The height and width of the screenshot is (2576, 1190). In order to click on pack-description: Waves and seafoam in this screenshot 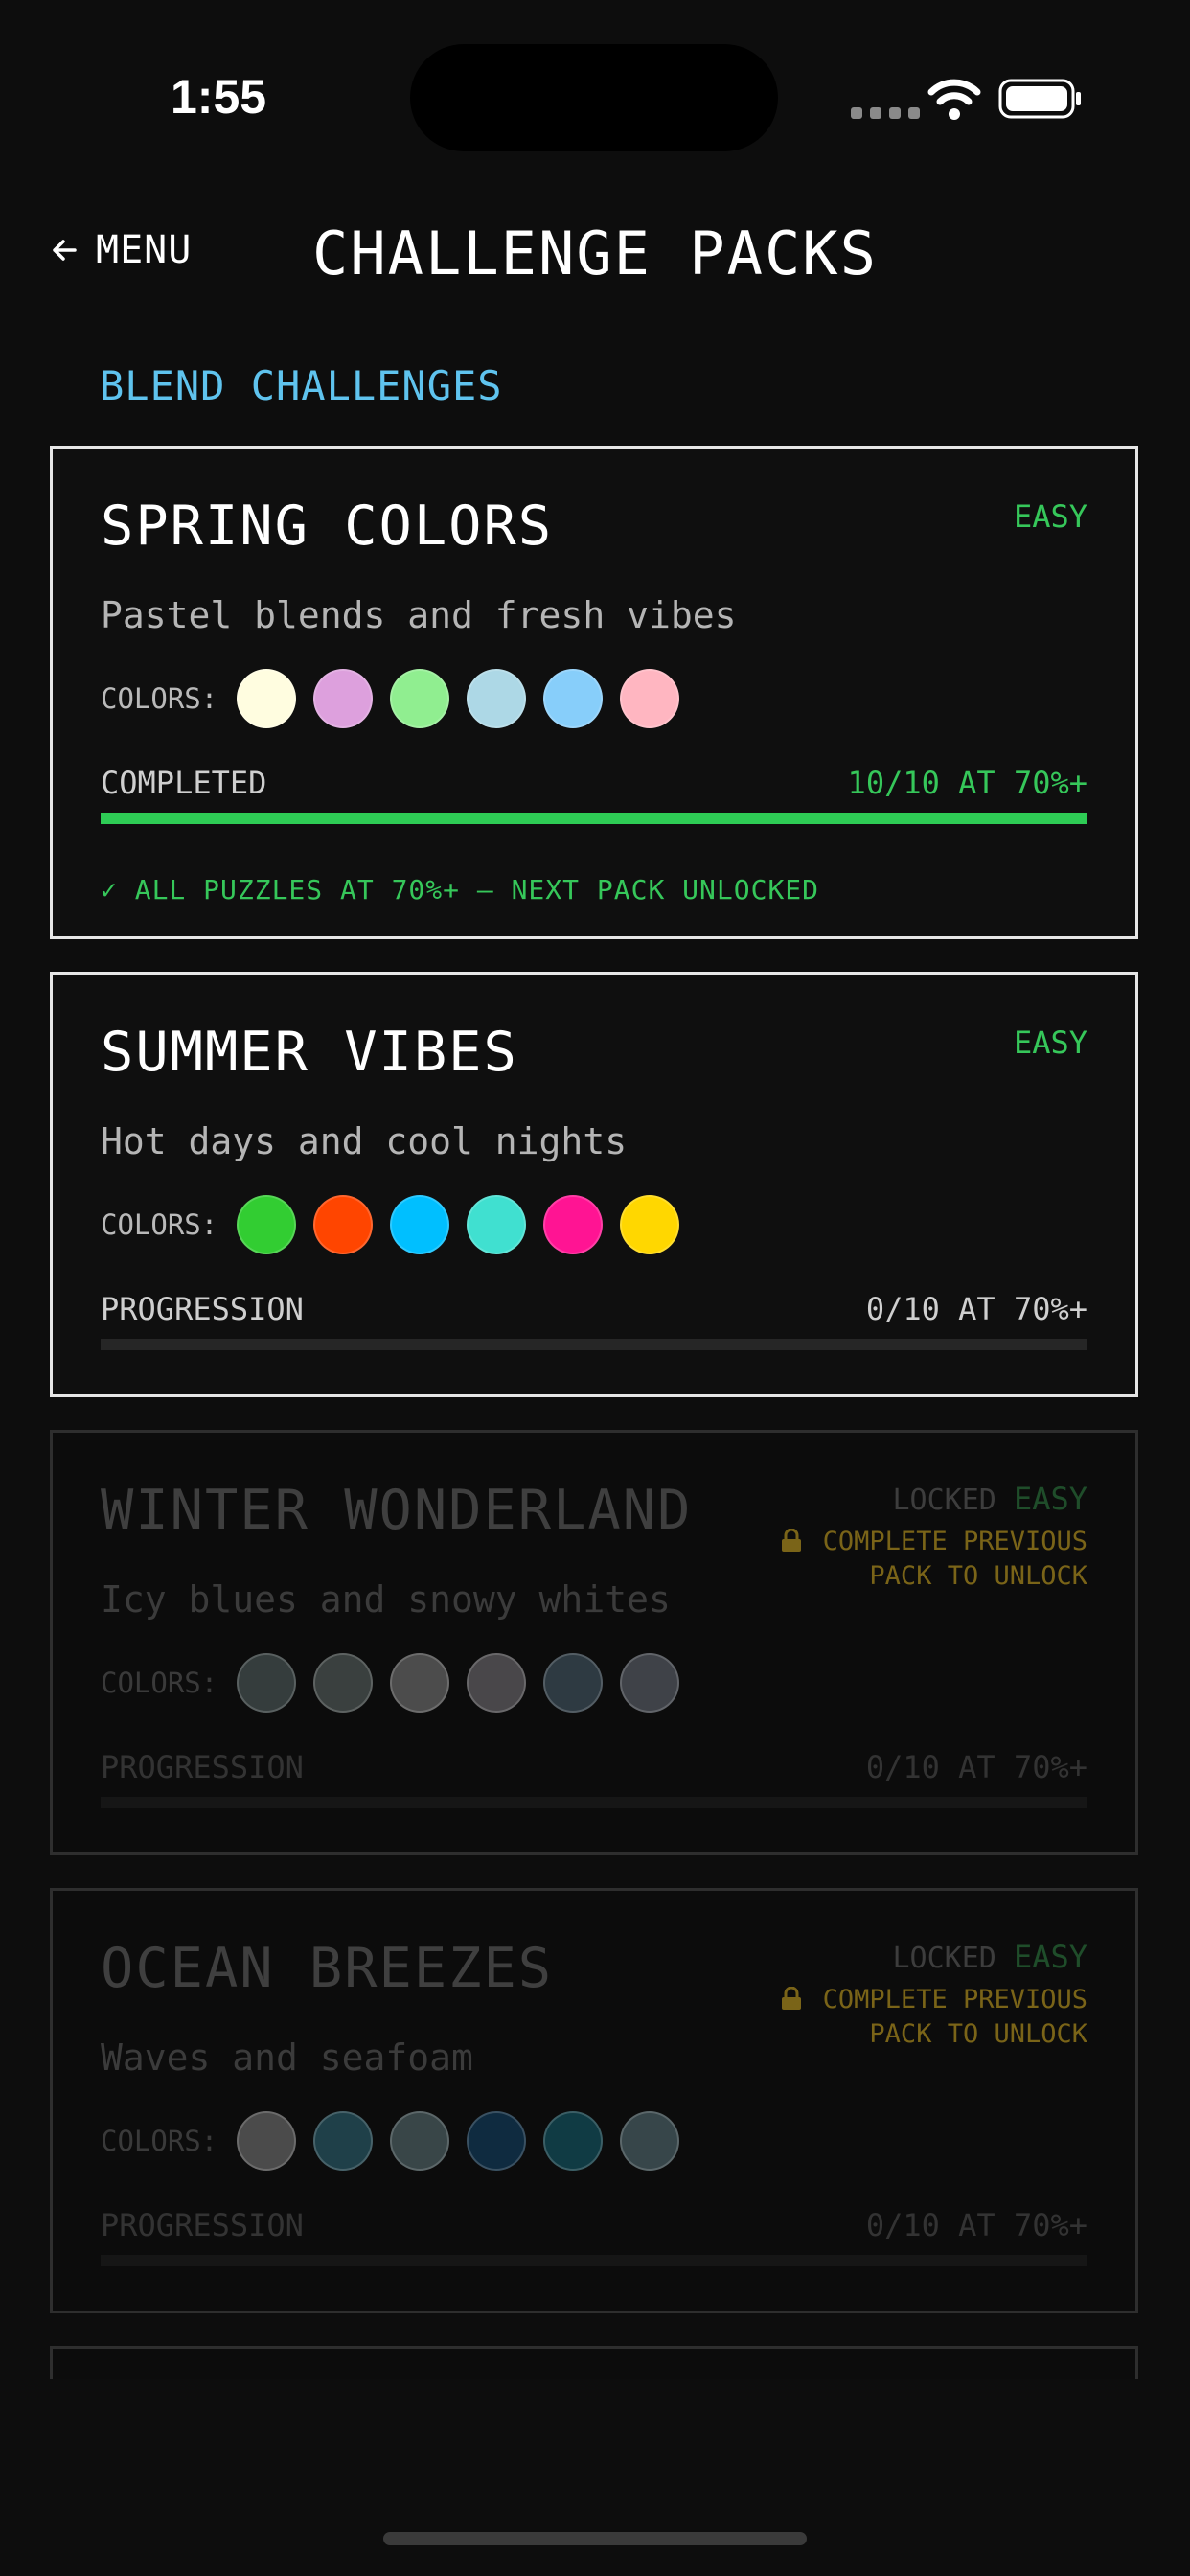, I will do `click(287, 2057)`.